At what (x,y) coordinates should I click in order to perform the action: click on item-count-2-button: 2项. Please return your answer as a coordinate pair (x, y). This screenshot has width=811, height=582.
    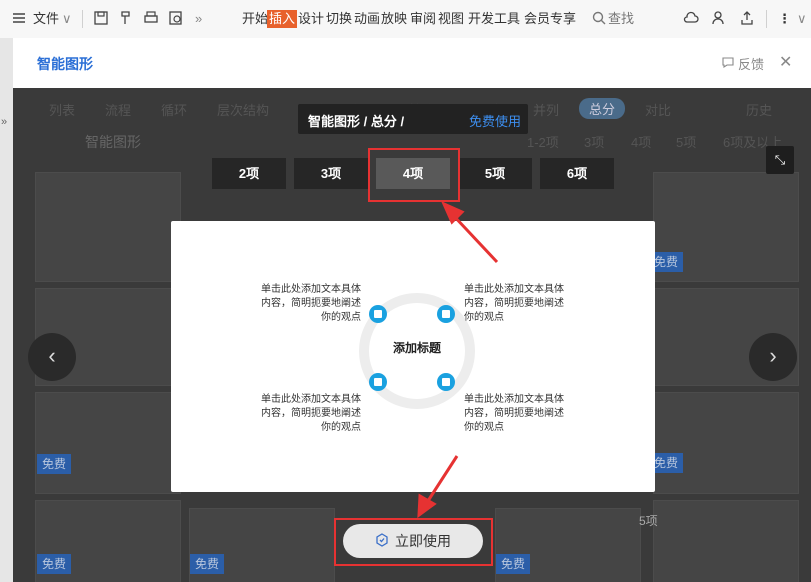
    Looking at the image, I should click on (249, 173).